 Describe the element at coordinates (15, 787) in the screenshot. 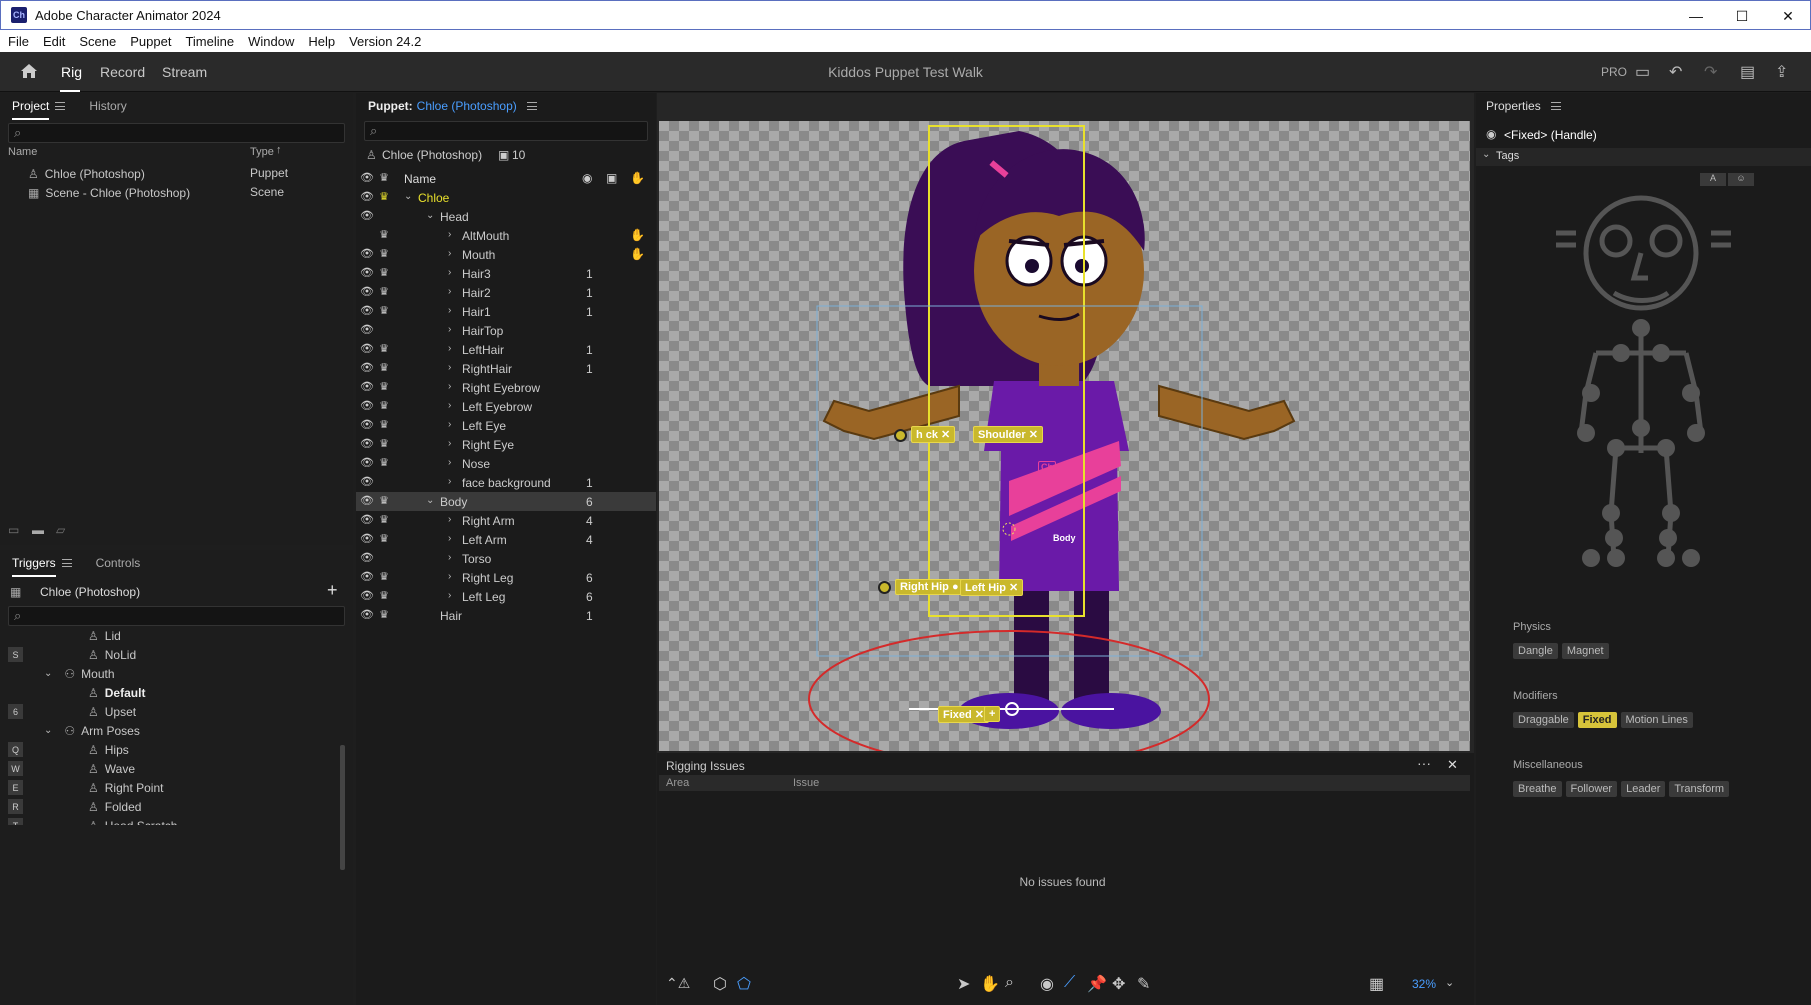

I see `trigger-key: E` at that location.